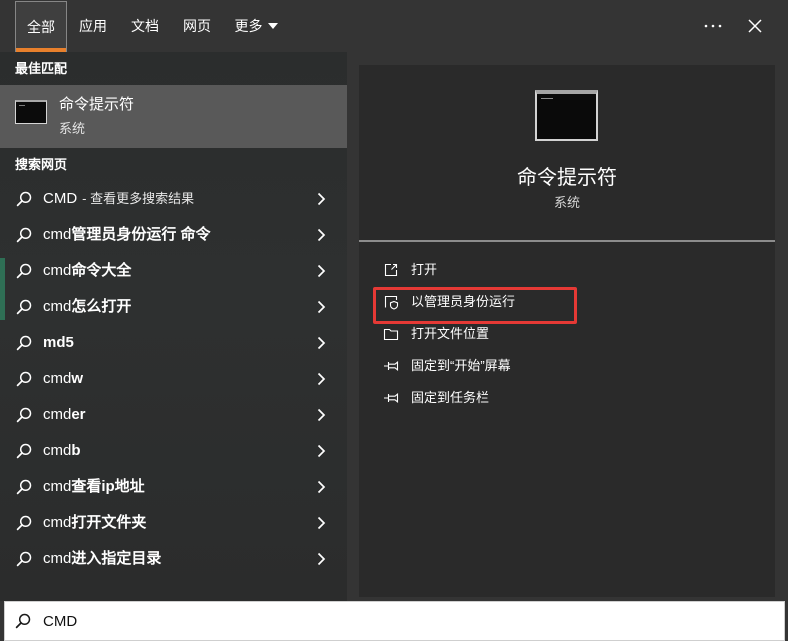 Image resolution: width=788 pixels, height=641 pixels. I want to click on action-label: 固定到任务栏, so click(450, 397).